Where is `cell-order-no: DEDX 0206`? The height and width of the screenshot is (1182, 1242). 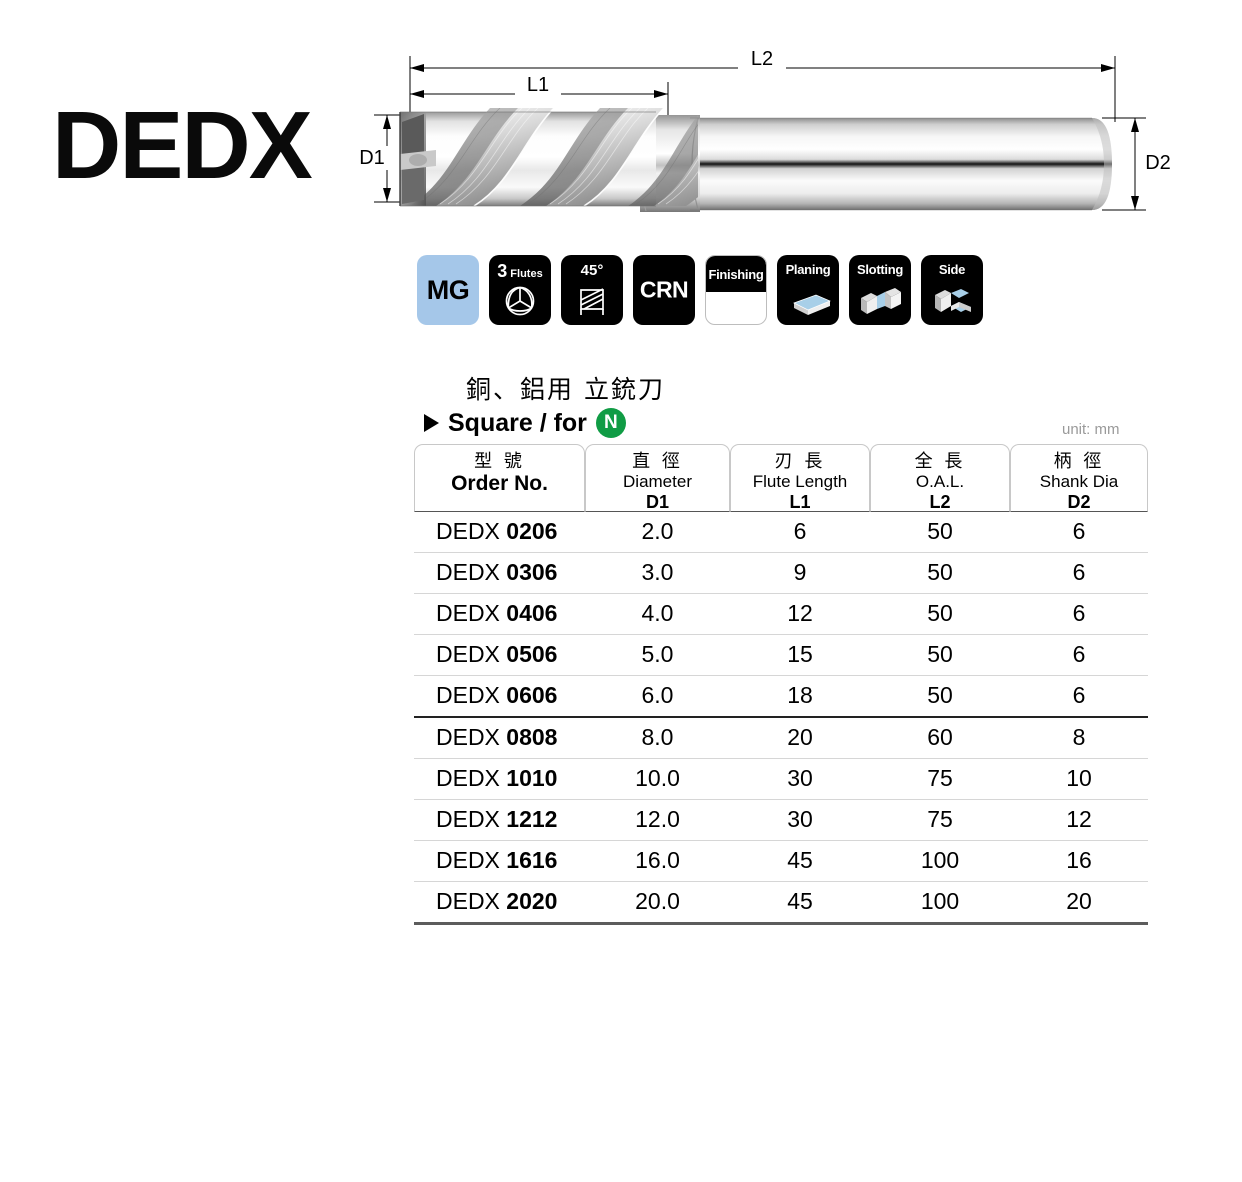
cell-order-no: DEDX 0206 is located at coordinates (499, 532).